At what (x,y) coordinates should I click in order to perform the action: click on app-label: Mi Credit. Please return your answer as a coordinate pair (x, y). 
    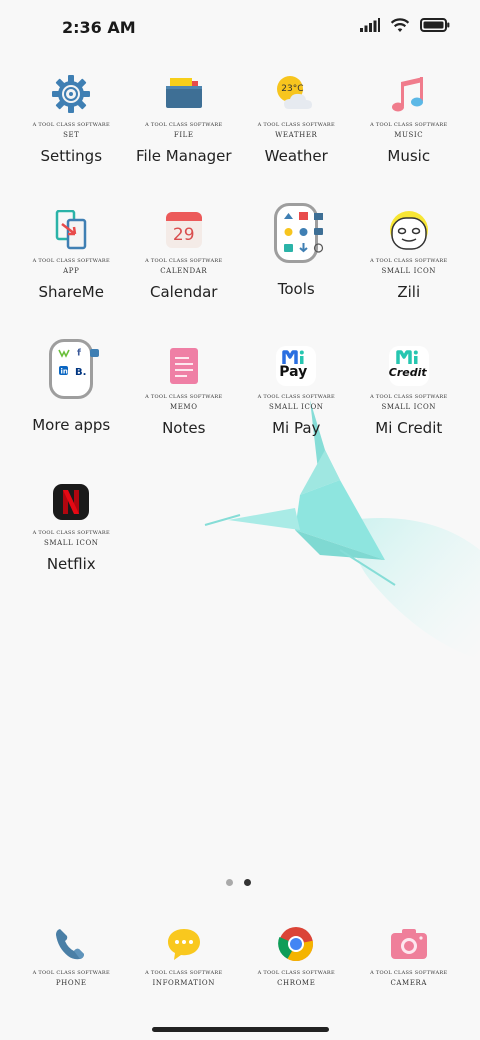
    Looking at the image, I should click on (409, 428).